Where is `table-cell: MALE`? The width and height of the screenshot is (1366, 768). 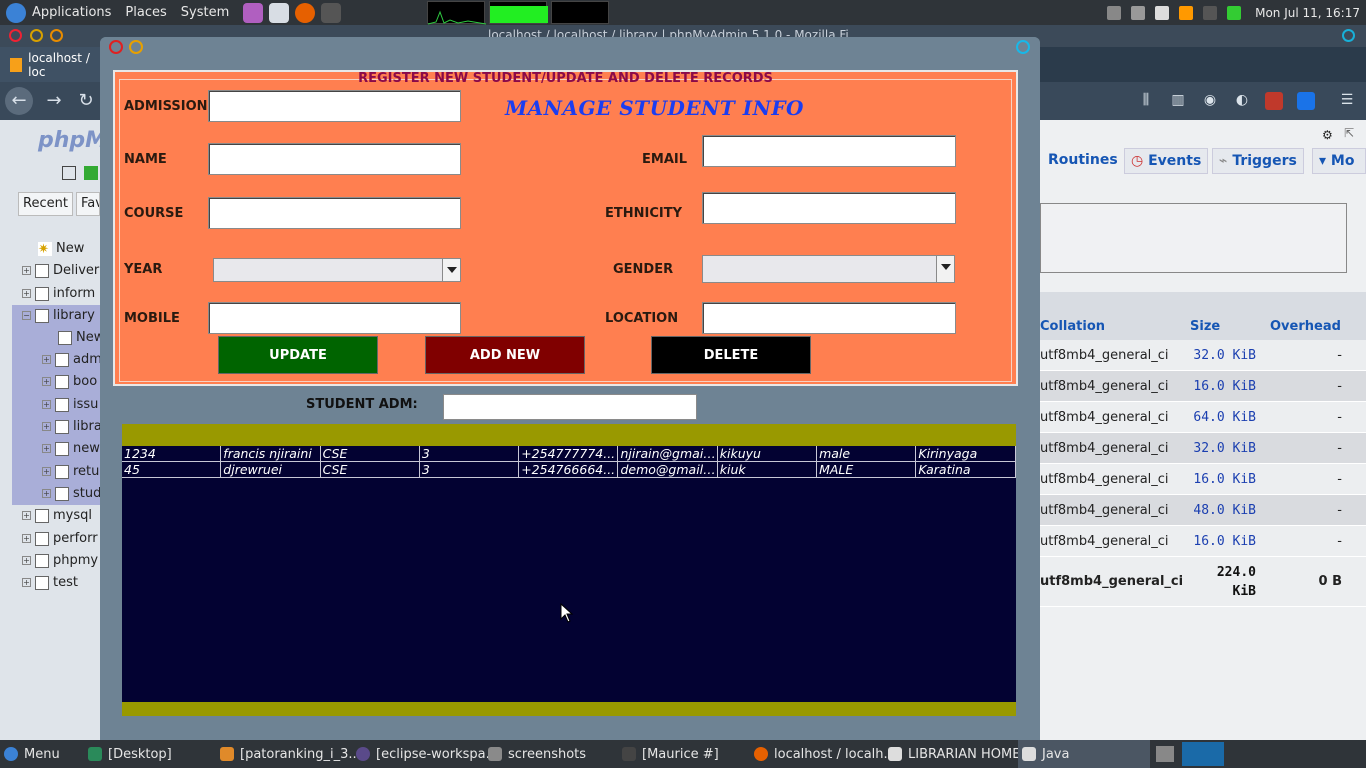 table-cell: MALE is located at coordinates (867, 470).